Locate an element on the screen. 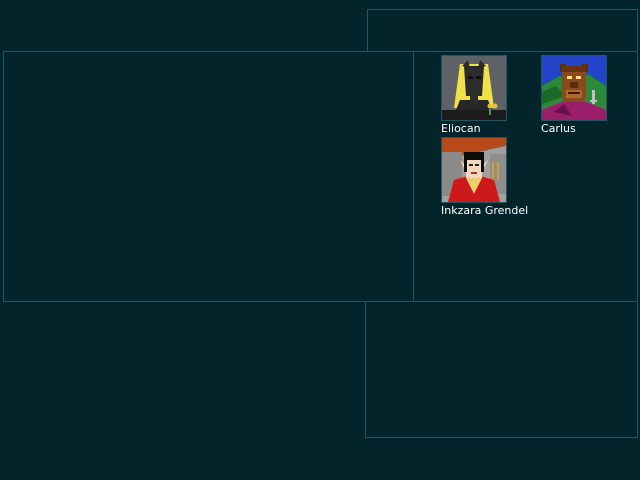 This screenshot has height=480, width=640. beastman-portrait-icon is located at coordinates (574, 88).